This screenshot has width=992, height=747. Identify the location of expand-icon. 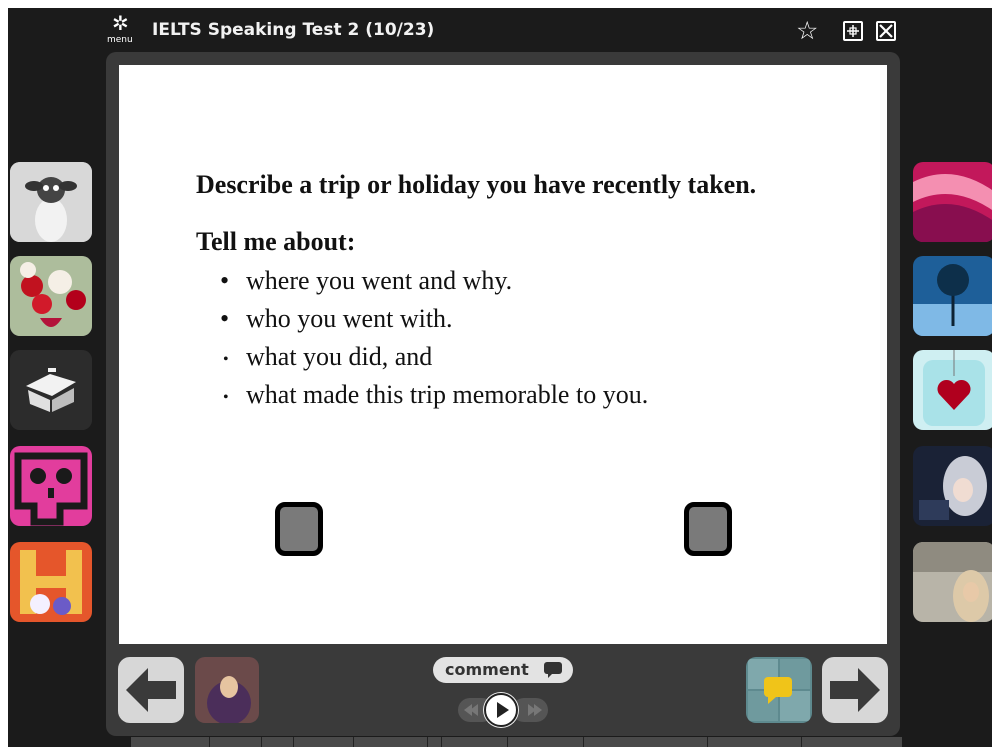
(853, 31).